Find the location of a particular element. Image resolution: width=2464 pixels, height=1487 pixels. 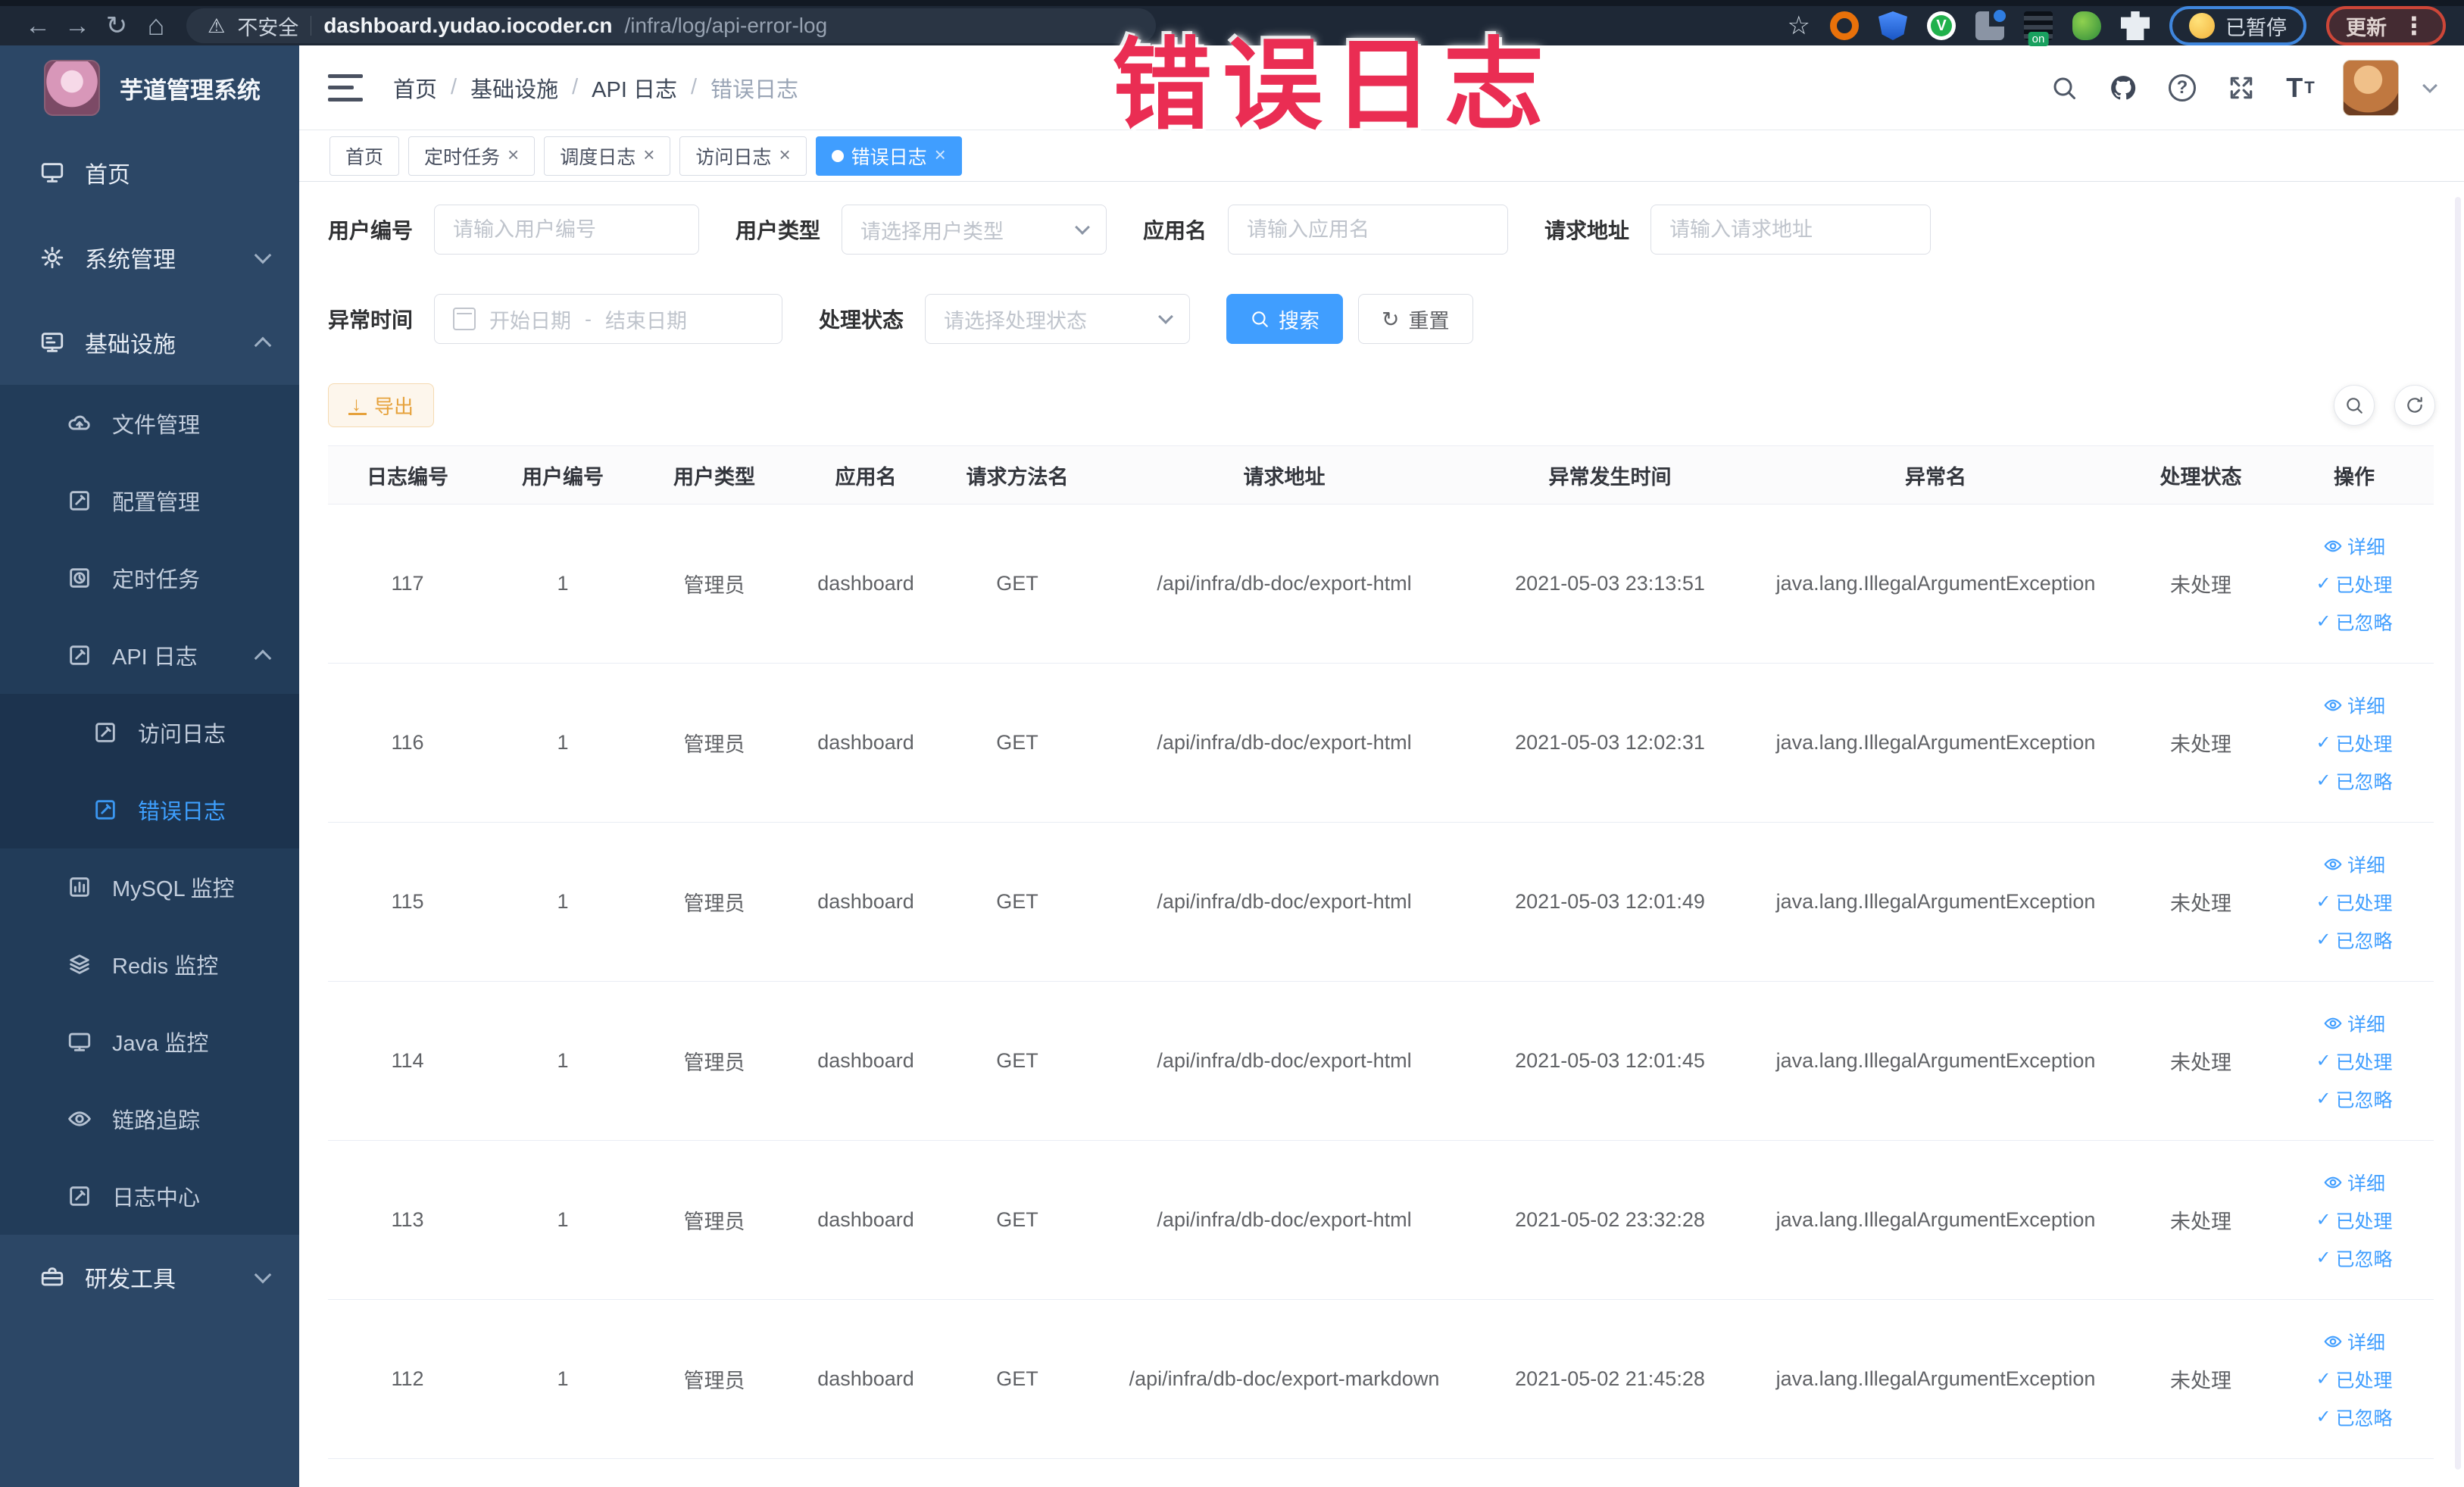

extension-icon-on-switch: on is located at coordinates (2038, 28).